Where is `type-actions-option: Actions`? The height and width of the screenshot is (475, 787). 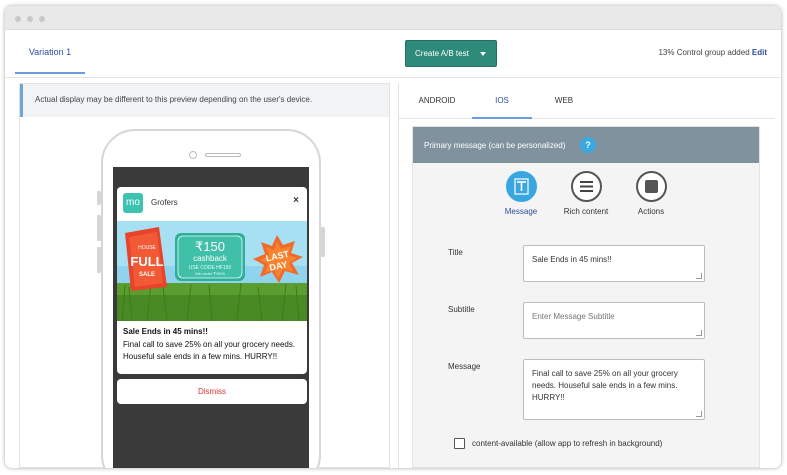 type-actions-option: Actions is located at coordinates (651, 193).